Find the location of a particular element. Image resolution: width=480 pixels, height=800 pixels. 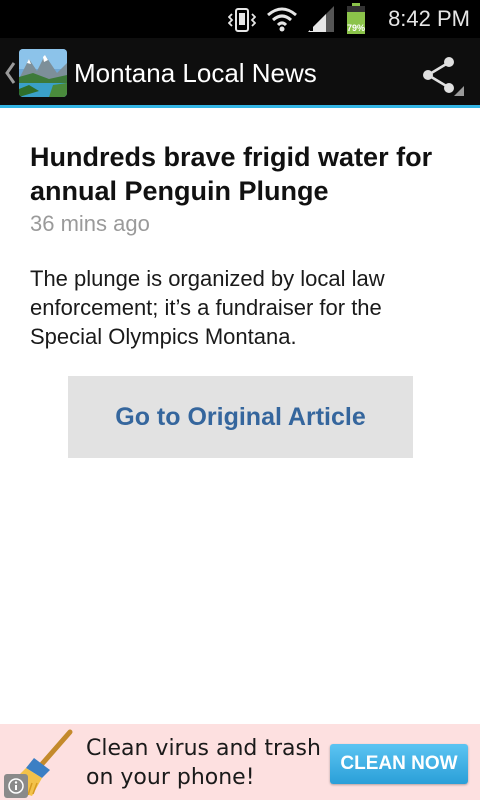

status-bar: 79% 8:42 PM is located at coordinates (240, 19).